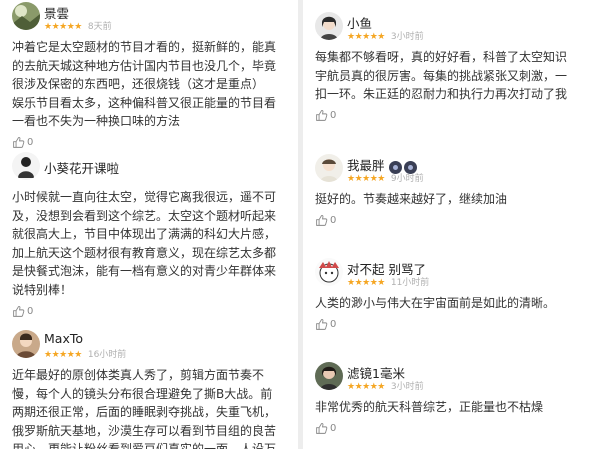 This screenshot has height=449, width=600. What do you see at coordinates (435, 303) in the screenshot?
I see `review-text: 人类的渺小与伟大在宇宙面前是如此的清晰。` at bounding box center [435, 303].